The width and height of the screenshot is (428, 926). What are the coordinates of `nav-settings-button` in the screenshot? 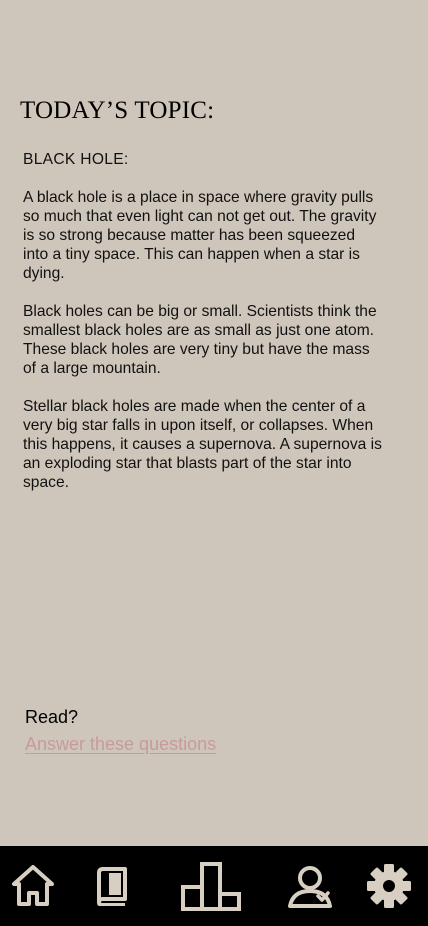 It's located at (389, 886).